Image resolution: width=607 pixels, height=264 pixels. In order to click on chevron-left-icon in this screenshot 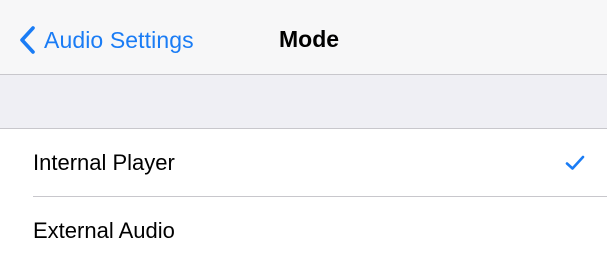, I will do `click(27, 40)`.